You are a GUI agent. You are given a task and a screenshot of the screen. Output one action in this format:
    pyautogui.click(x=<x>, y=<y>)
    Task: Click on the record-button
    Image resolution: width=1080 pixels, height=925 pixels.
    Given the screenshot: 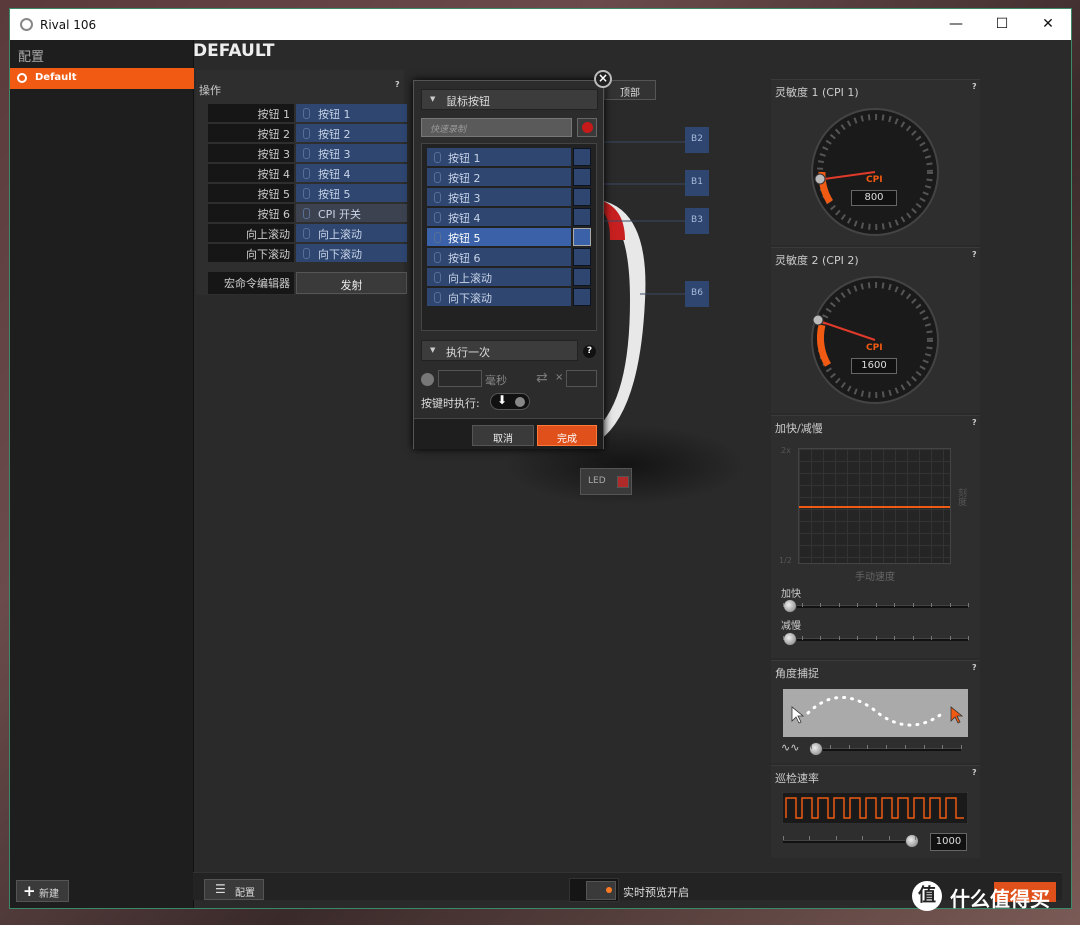 What is the action you would take?
    pyautogui.click(x=587, y=127)
    